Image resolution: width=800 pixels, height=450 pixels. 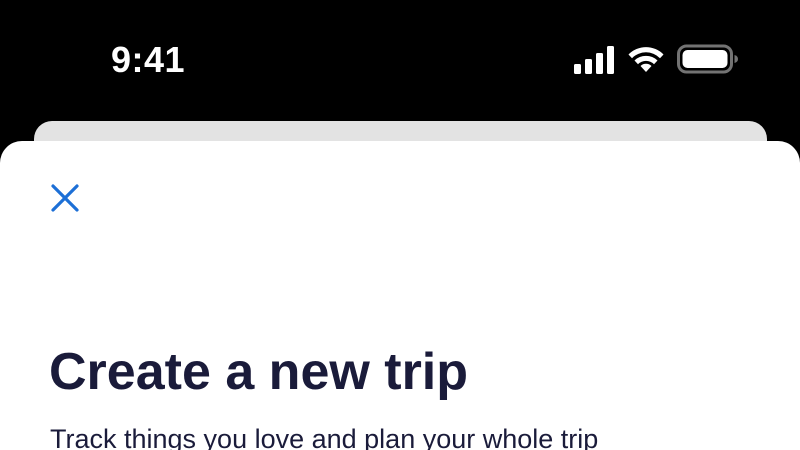 I want to click on status-icons, so click(x=657, y=61).